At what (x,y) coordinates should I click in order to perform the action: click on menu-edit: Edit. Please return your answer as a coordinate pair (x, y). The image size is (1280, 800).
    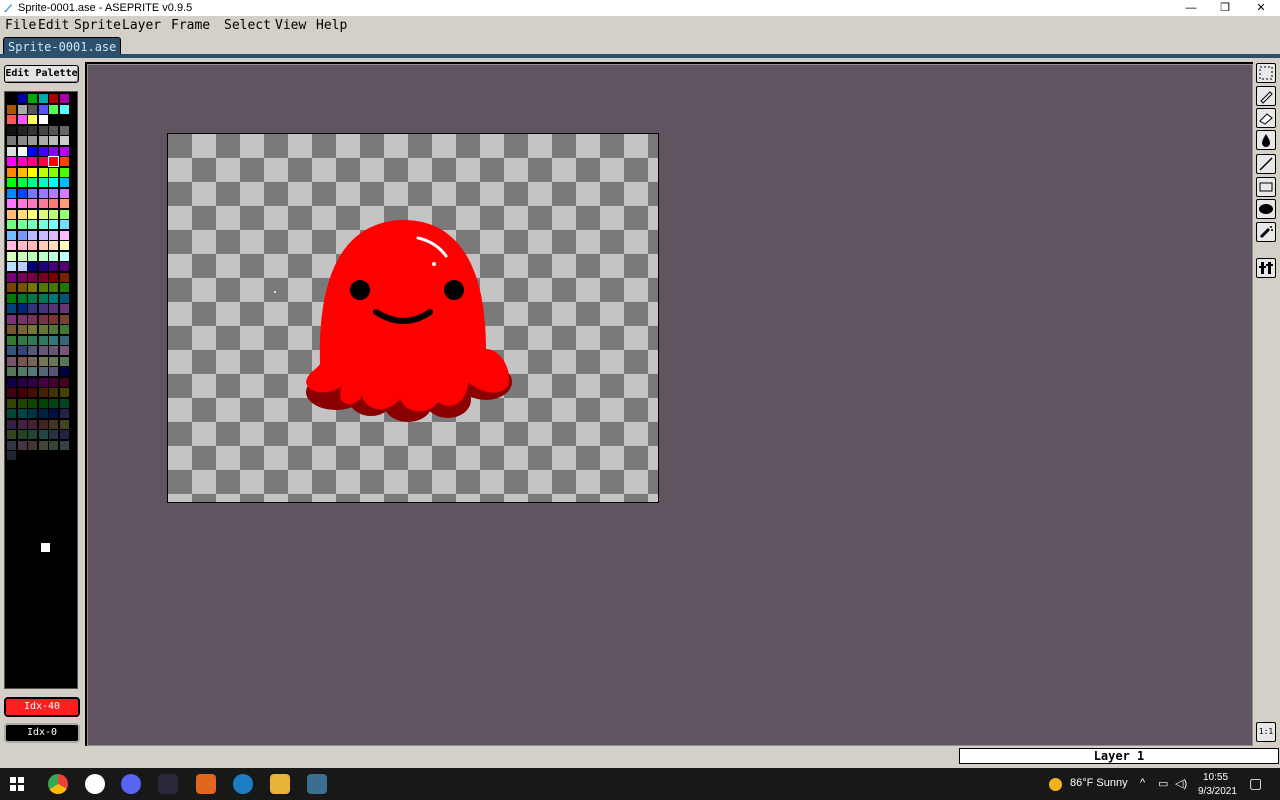
    Looking at the image, I should click on (53, 25).